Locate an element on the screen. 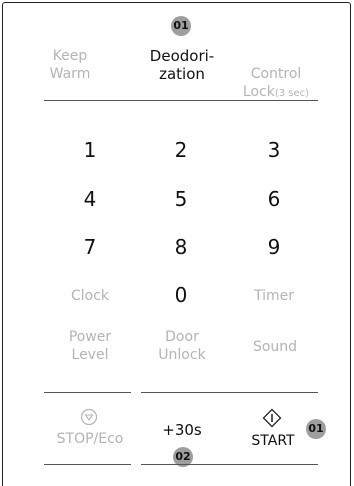 This screenshot has height=486, width=354. bottom-divider-right is located at coordinates (229, 392).